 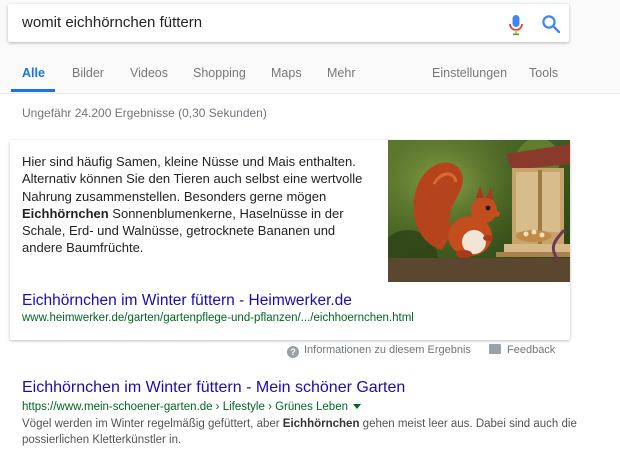 What do you see at coordinates (469, 73) in the screenshot?
I see `tab-settings: Einstellungen` at bounding box center [469, 73].